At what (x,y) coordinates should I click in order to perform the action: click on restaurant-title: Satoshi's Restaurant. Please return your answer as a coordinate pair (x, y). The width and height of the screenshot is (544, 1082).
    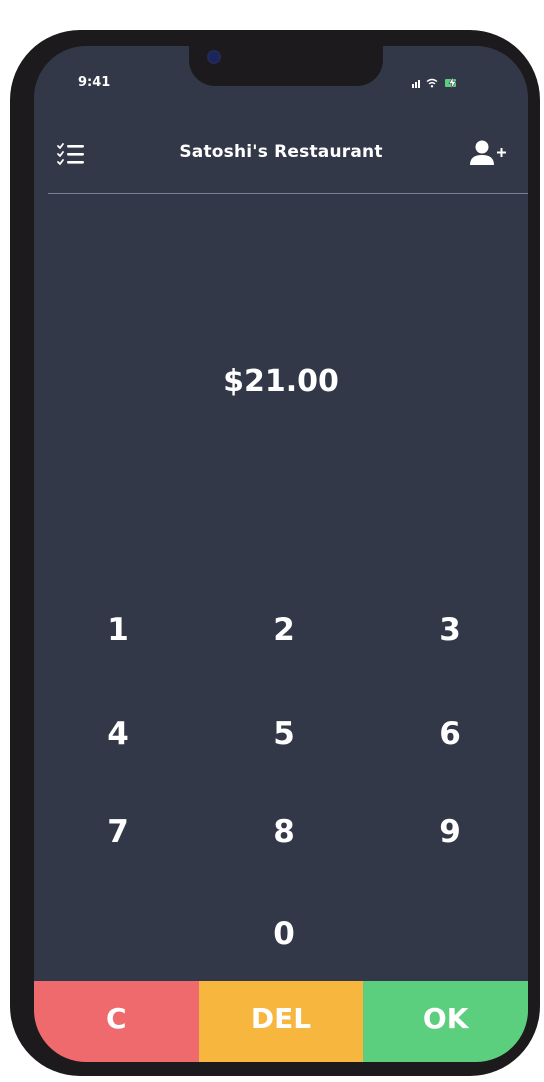
    Looking at the image, I should click on (281, 152).